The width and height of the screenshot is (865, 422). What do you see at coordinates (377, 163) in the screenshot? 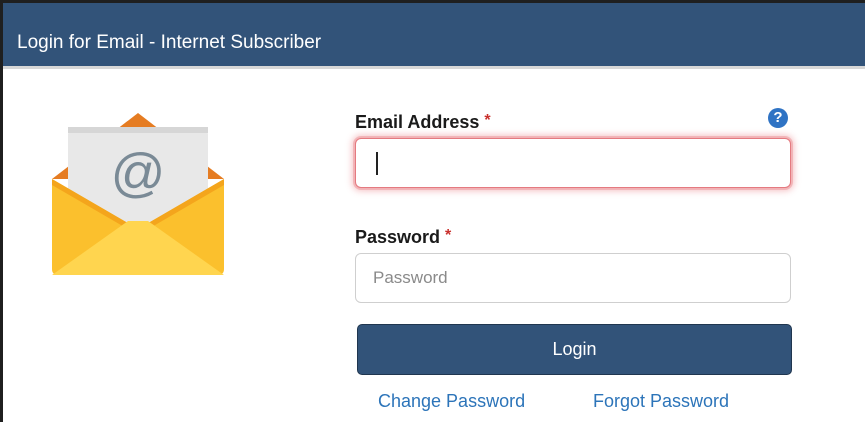
I see `text-caret` at bounding box center [377, 163].